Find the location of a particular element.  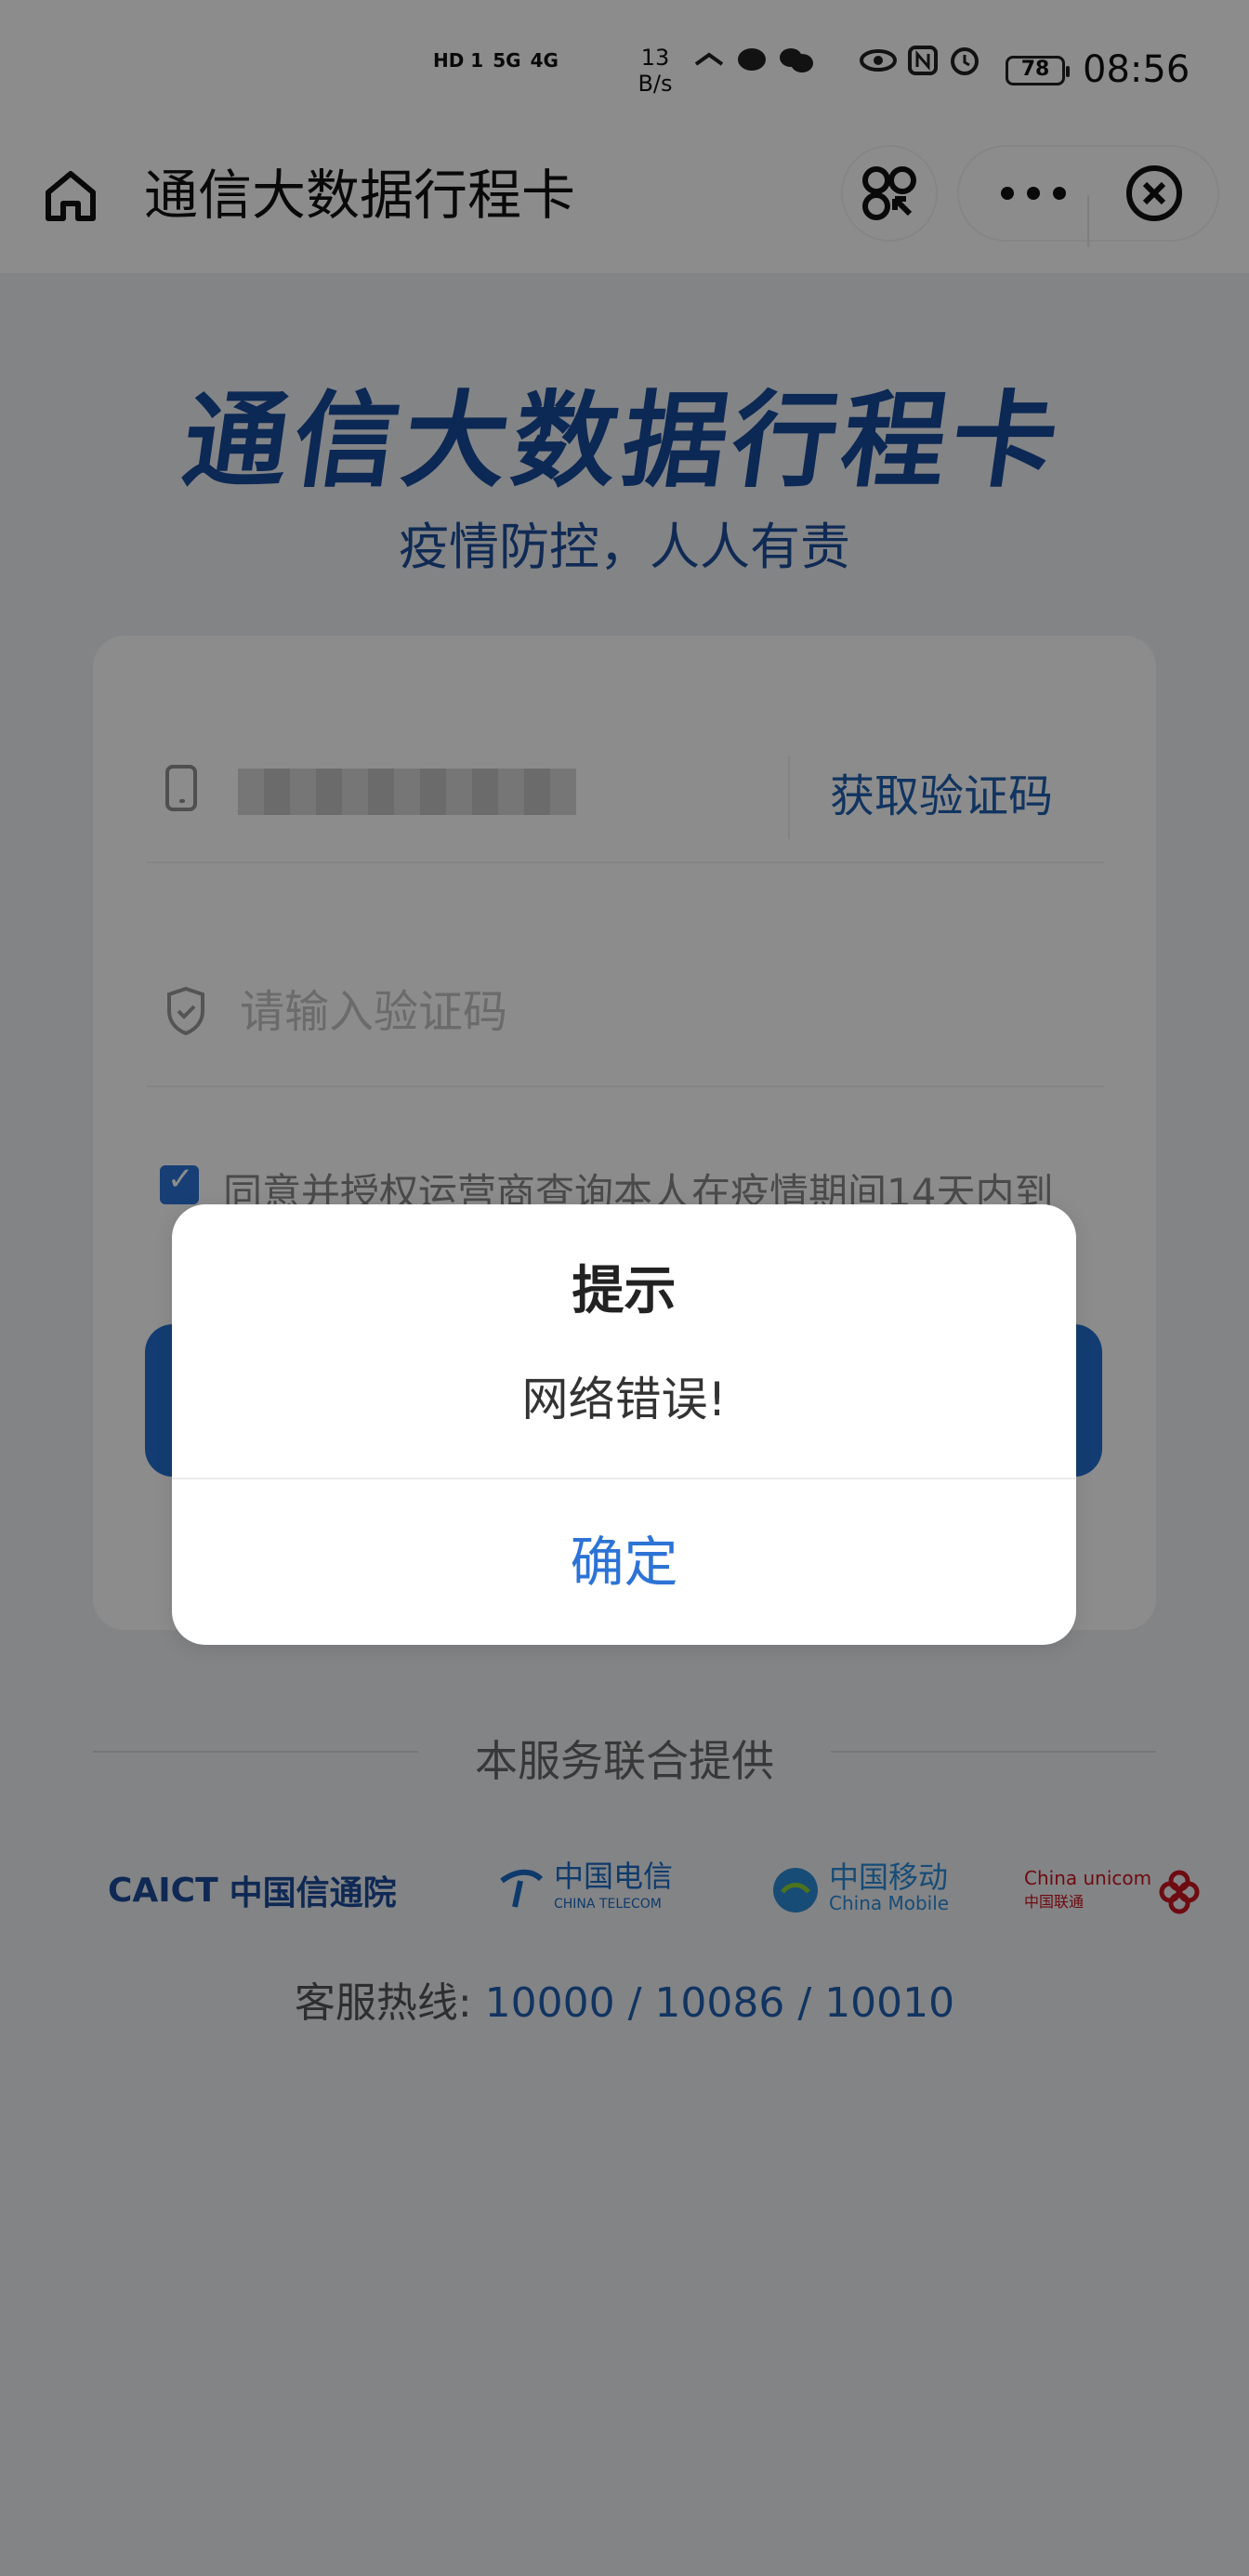

dialog-title: 提示 is located at coordinates (624, 1291).